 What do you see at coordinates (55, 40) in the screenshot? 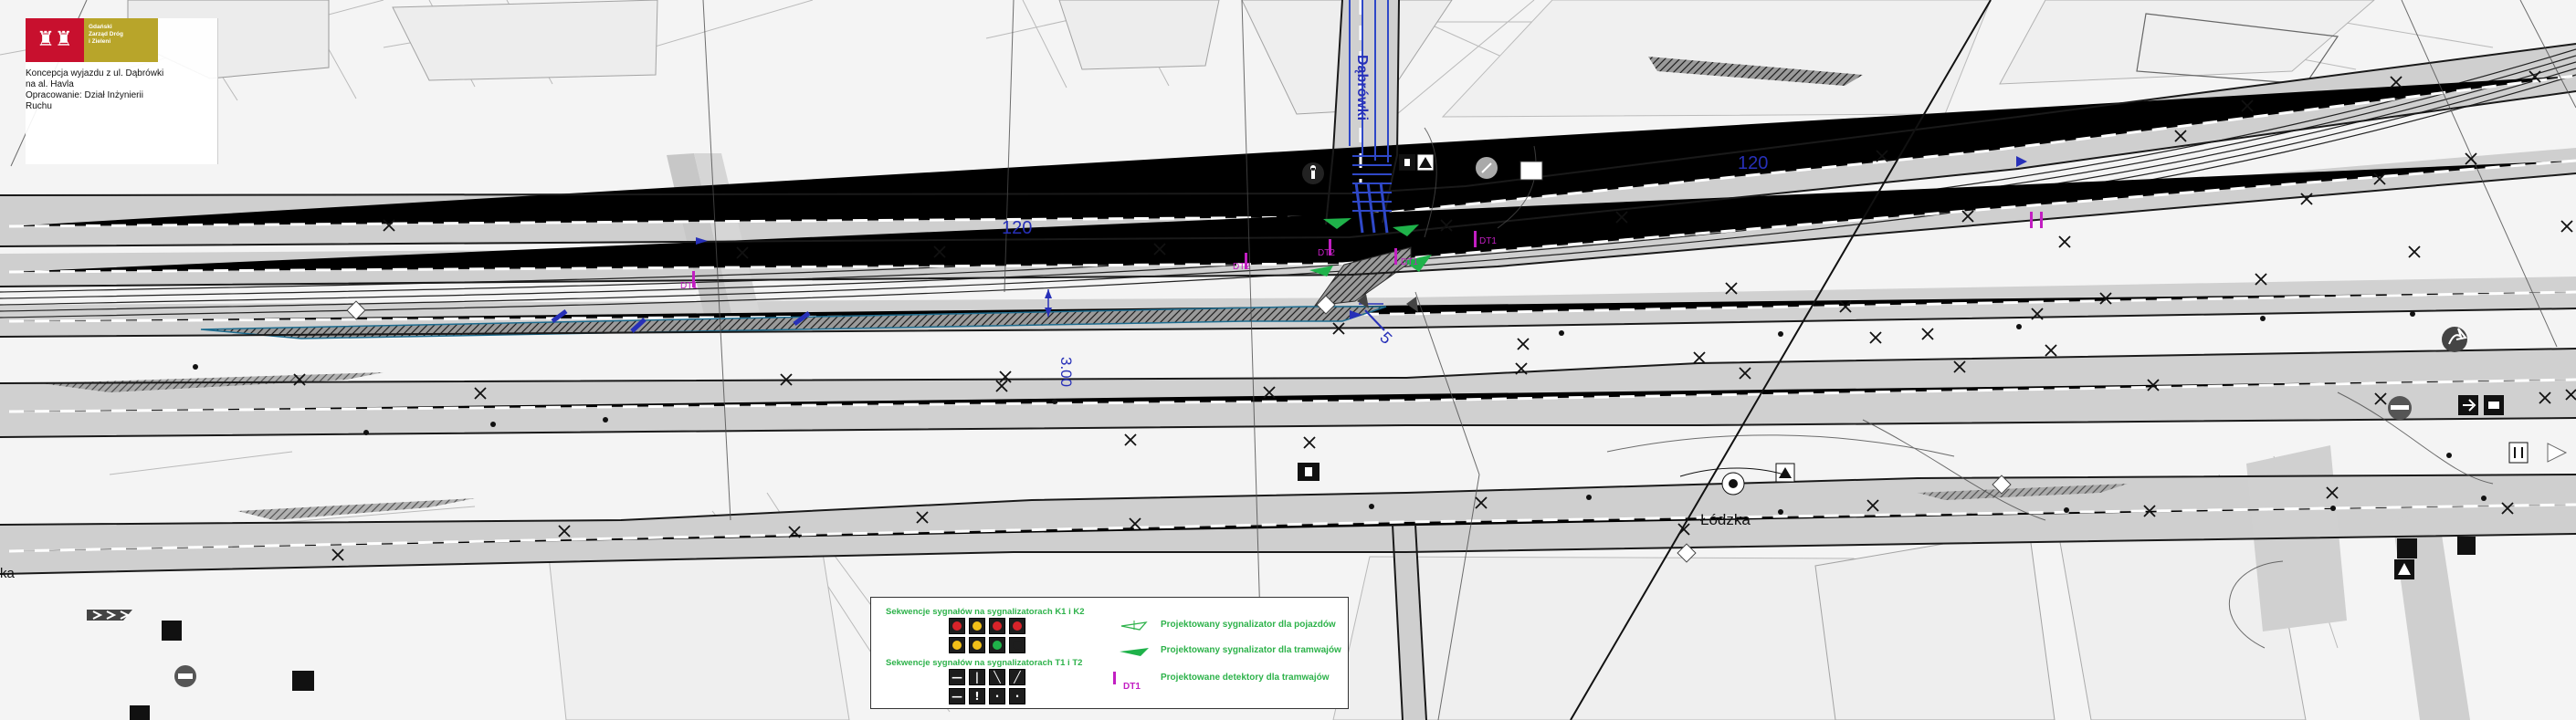
I see `city-crest-icon: ♜♜` at bounding box center [55, 40].